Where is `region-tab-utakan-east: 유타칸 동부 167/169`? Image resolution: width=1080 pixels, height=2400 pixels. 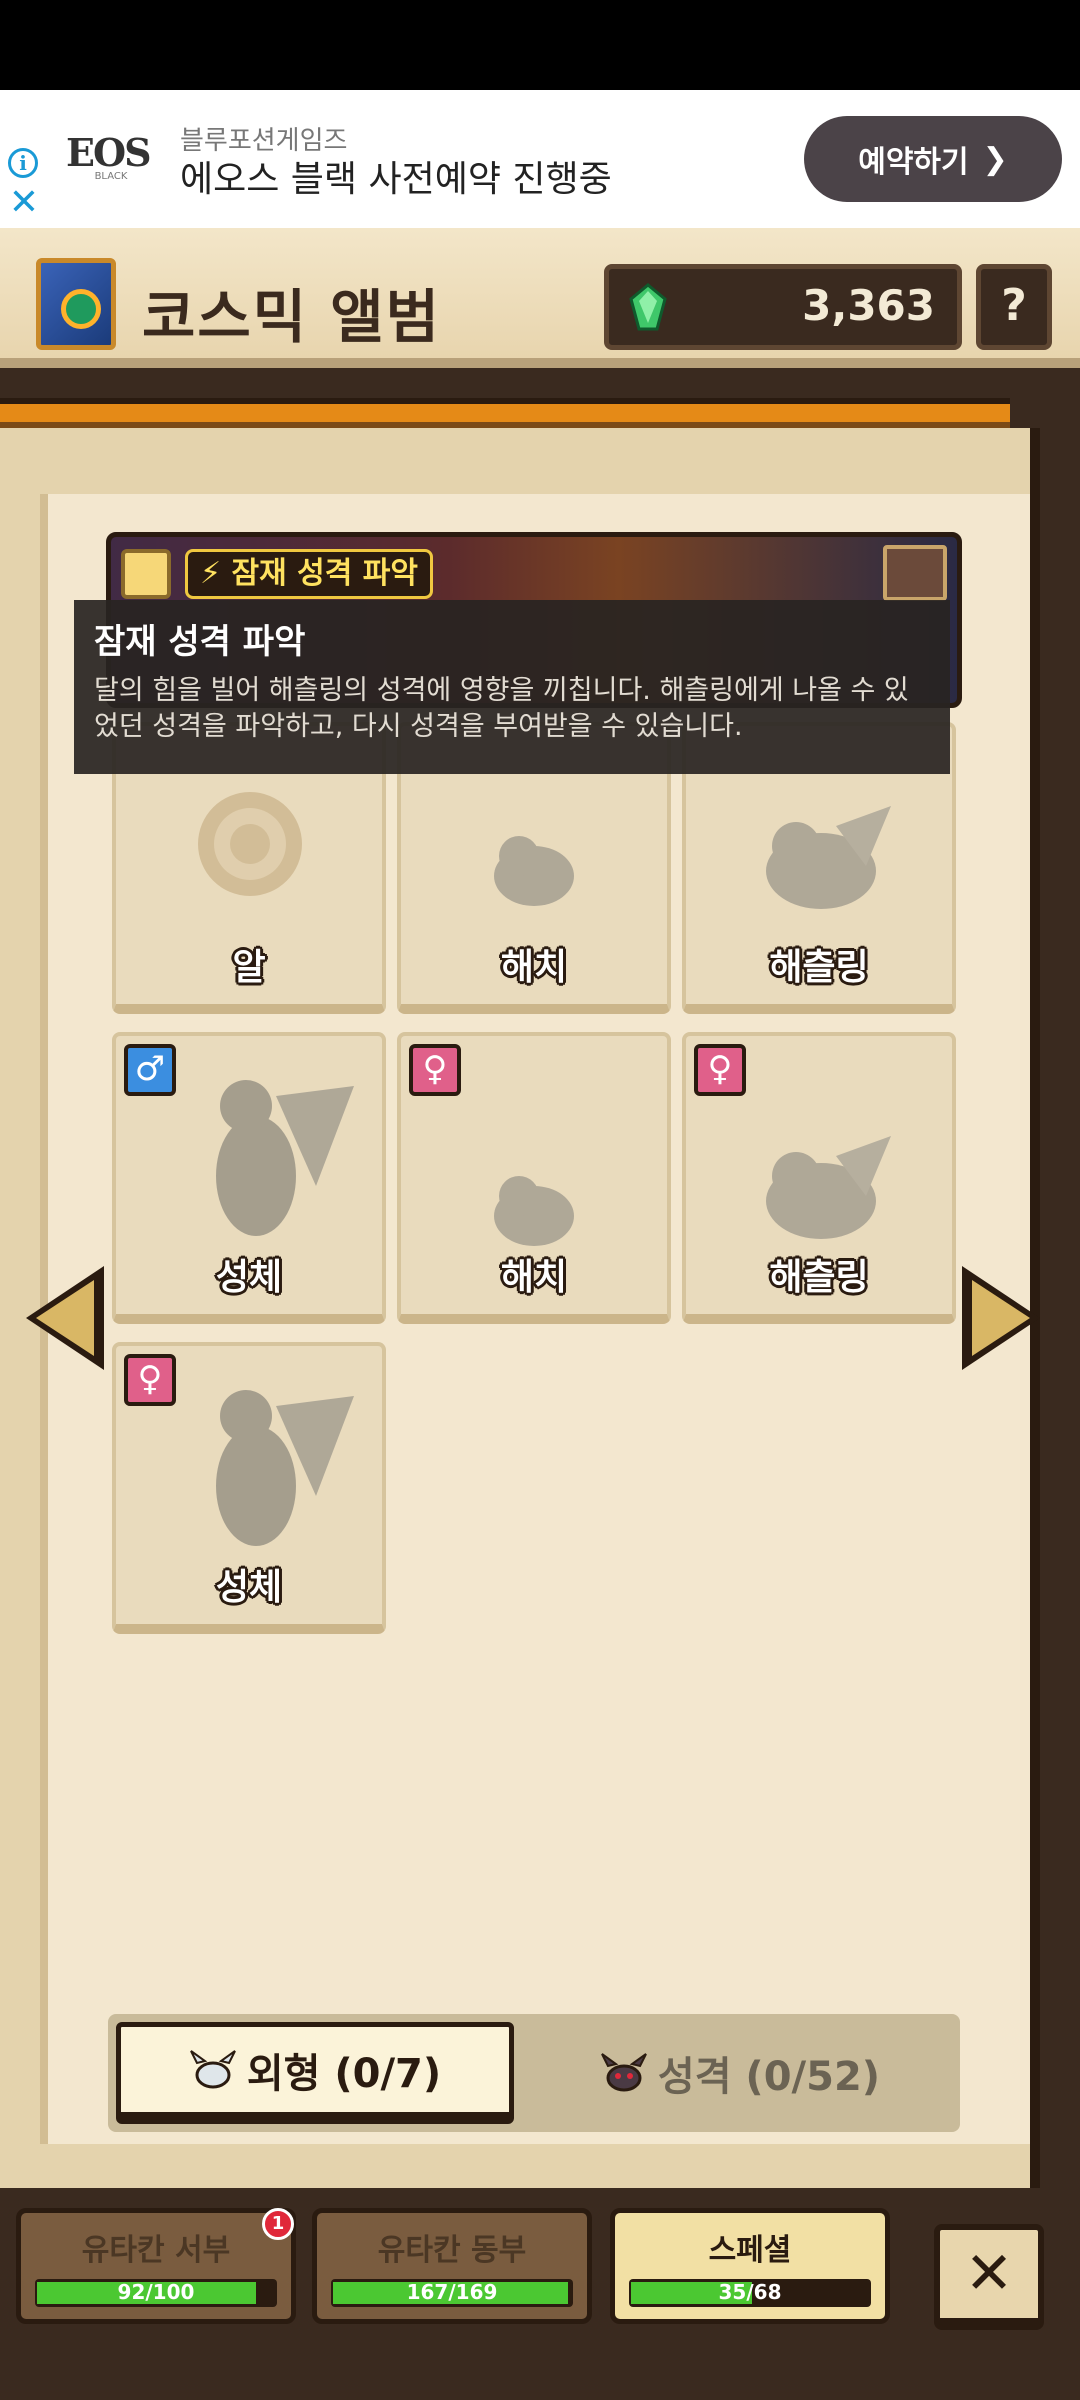 region-tab-utakan-east: 유타칸 동부 167/169 is located at coordinates (452, 2266).